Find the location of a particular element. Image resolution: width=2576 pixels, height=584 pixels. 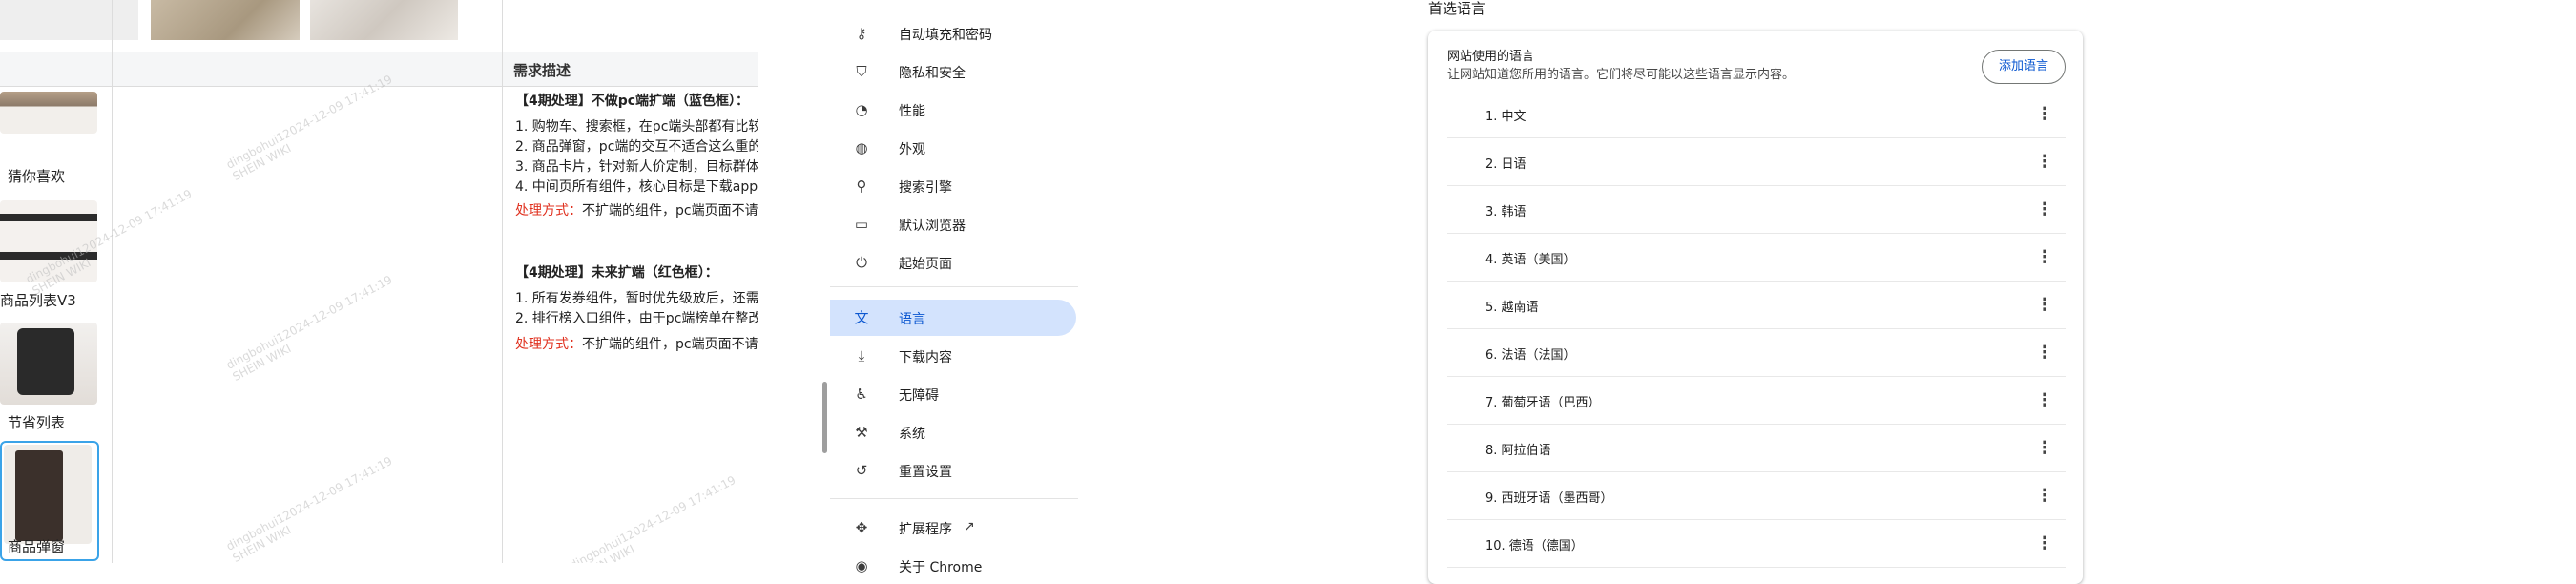

language-row: 7. 葡萄牙语（巴西） ⋮ is located at coordinates (1756, 401).